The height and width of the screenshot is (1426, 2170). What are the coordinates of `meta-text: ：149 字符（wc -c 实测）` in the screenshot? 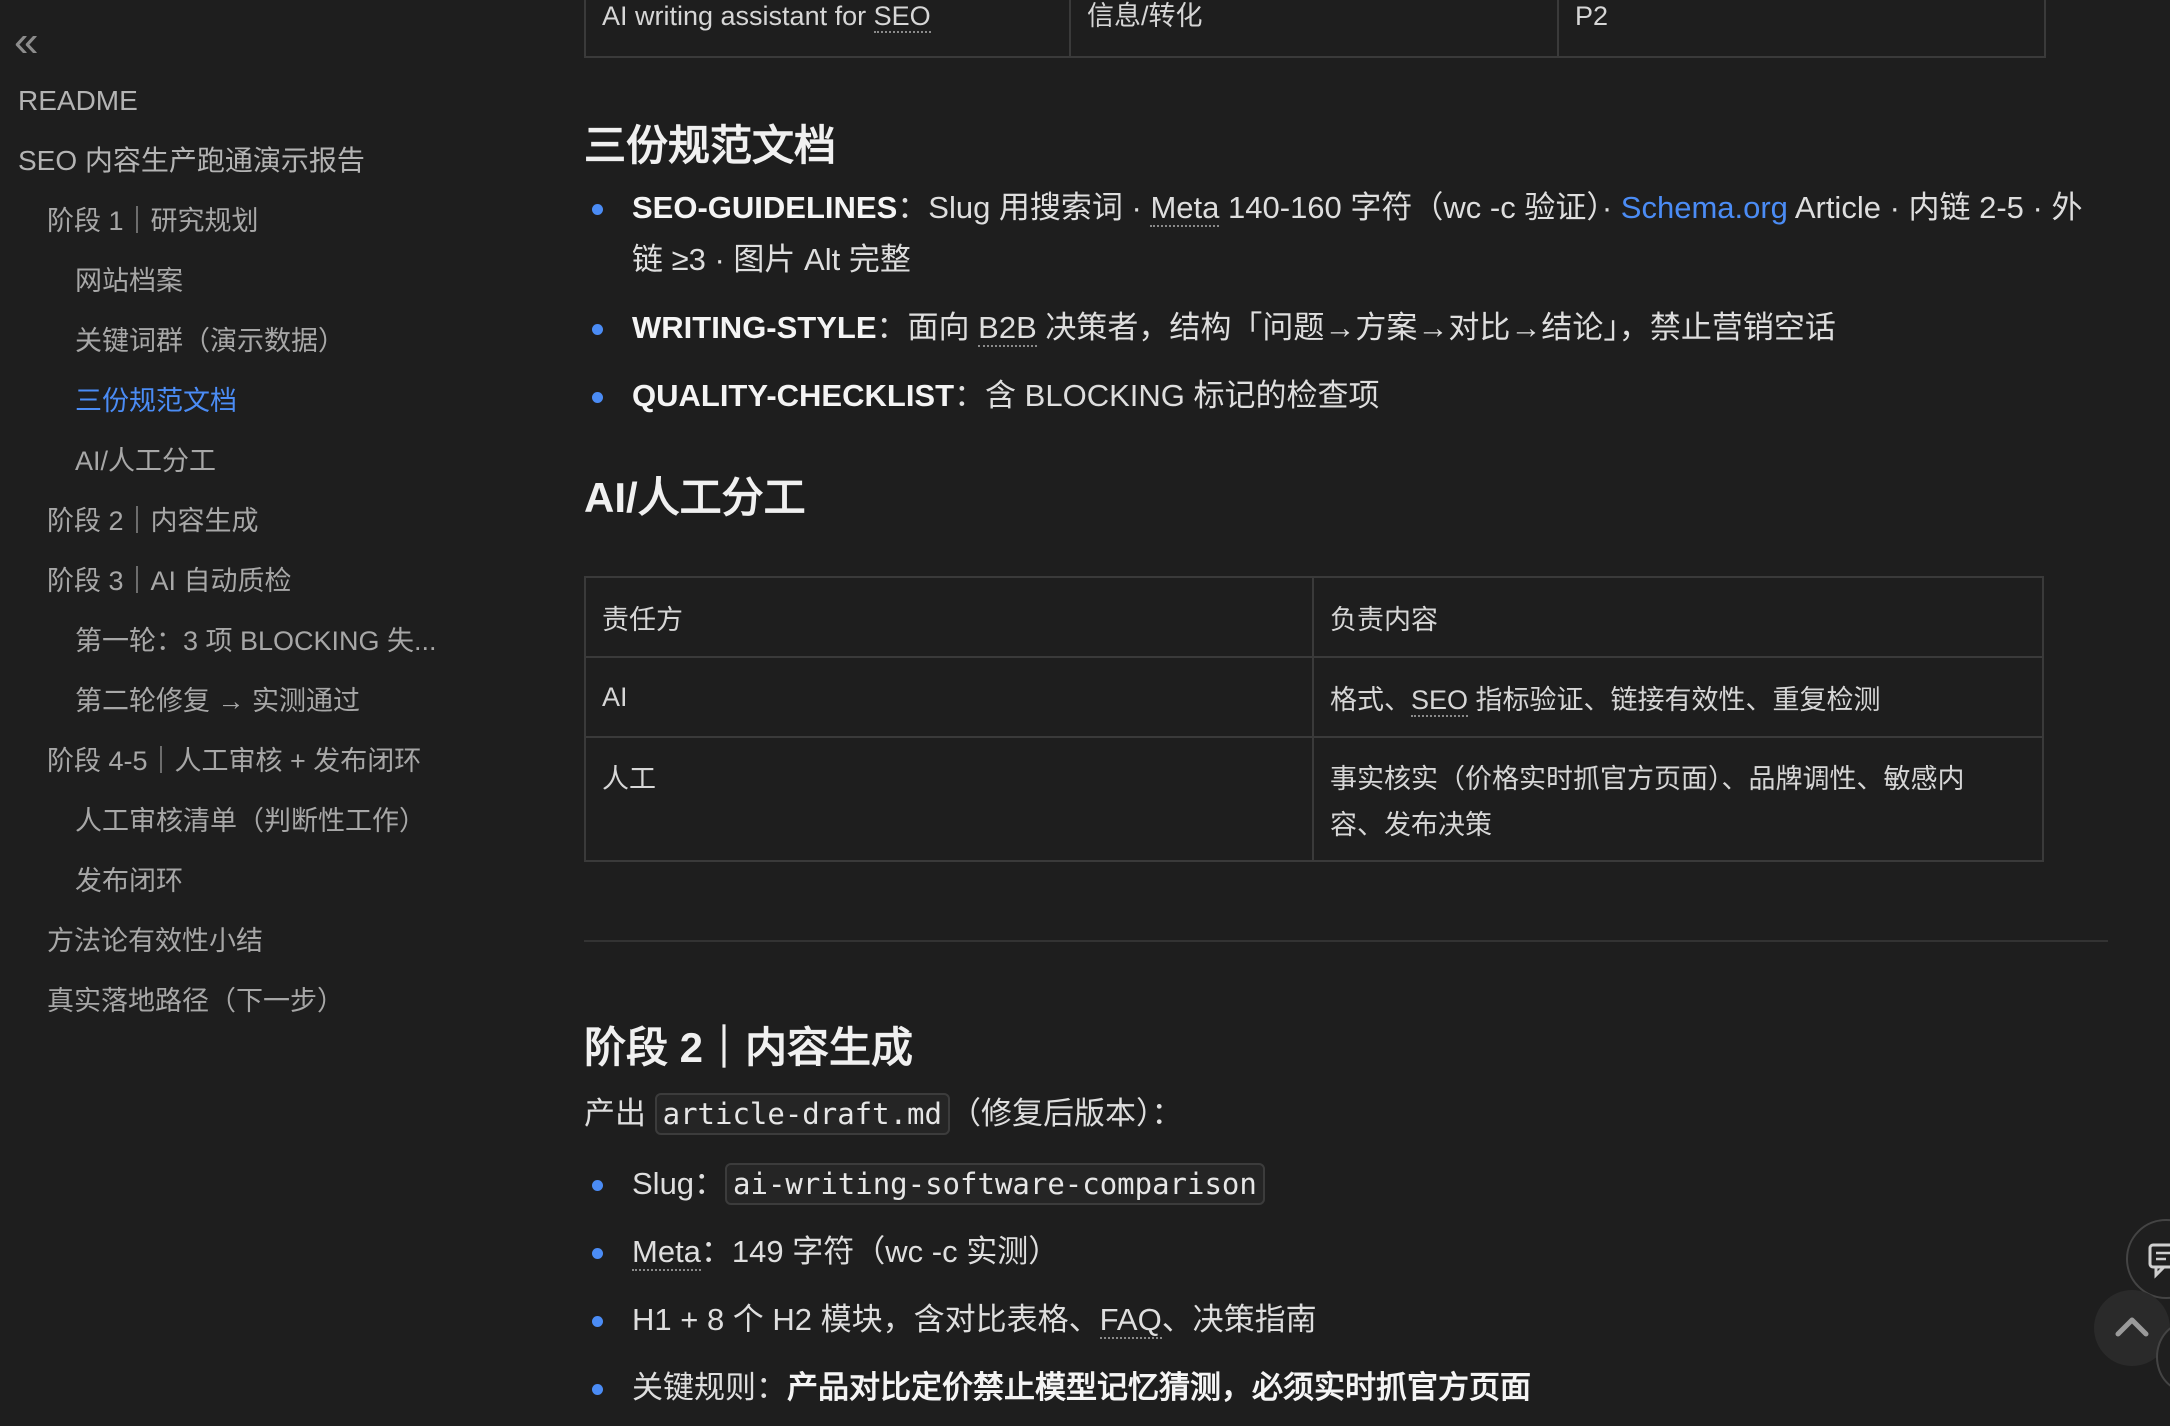 It's located at (880, 1251).